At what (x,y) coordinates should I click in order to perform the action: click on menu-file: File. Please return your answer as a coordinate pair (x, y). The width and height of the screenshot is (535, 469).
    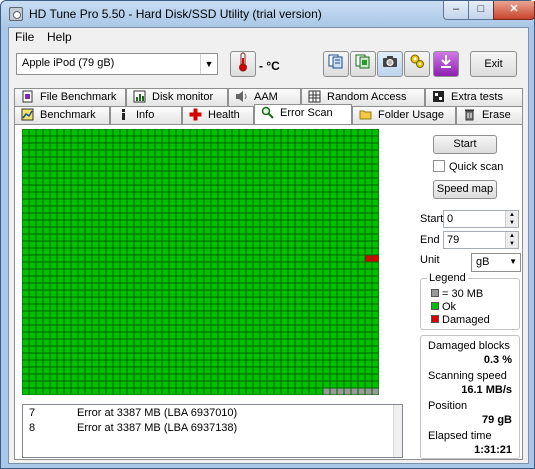
    Looking at the image, I should click on (24, 37).